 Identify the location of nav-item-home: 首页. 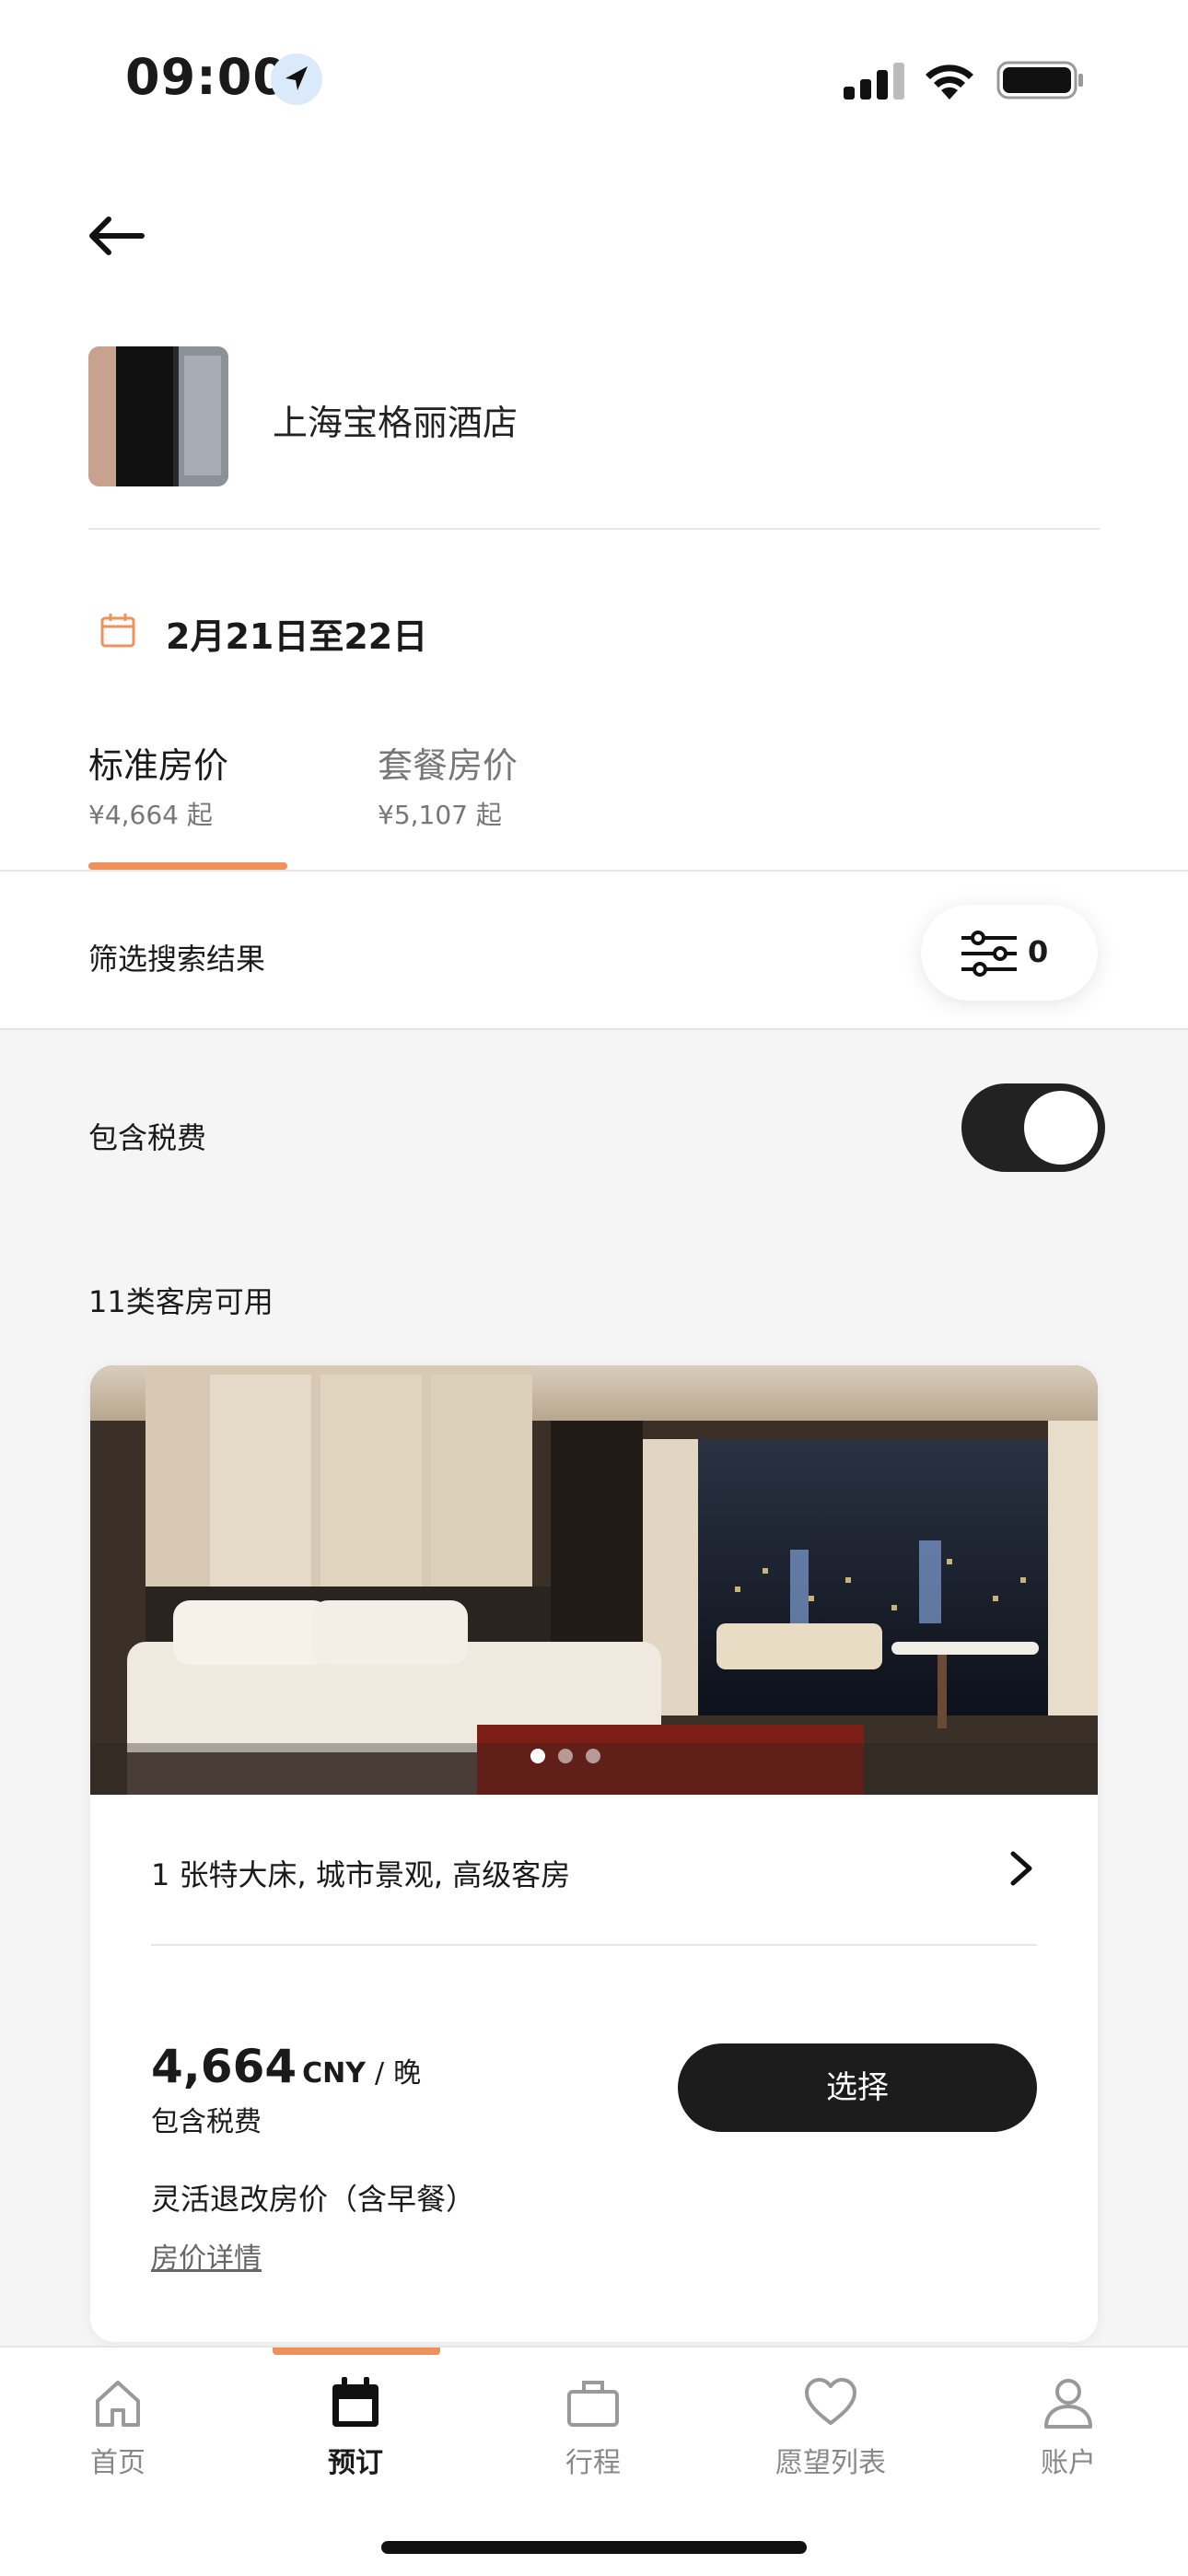
(118, 2427).